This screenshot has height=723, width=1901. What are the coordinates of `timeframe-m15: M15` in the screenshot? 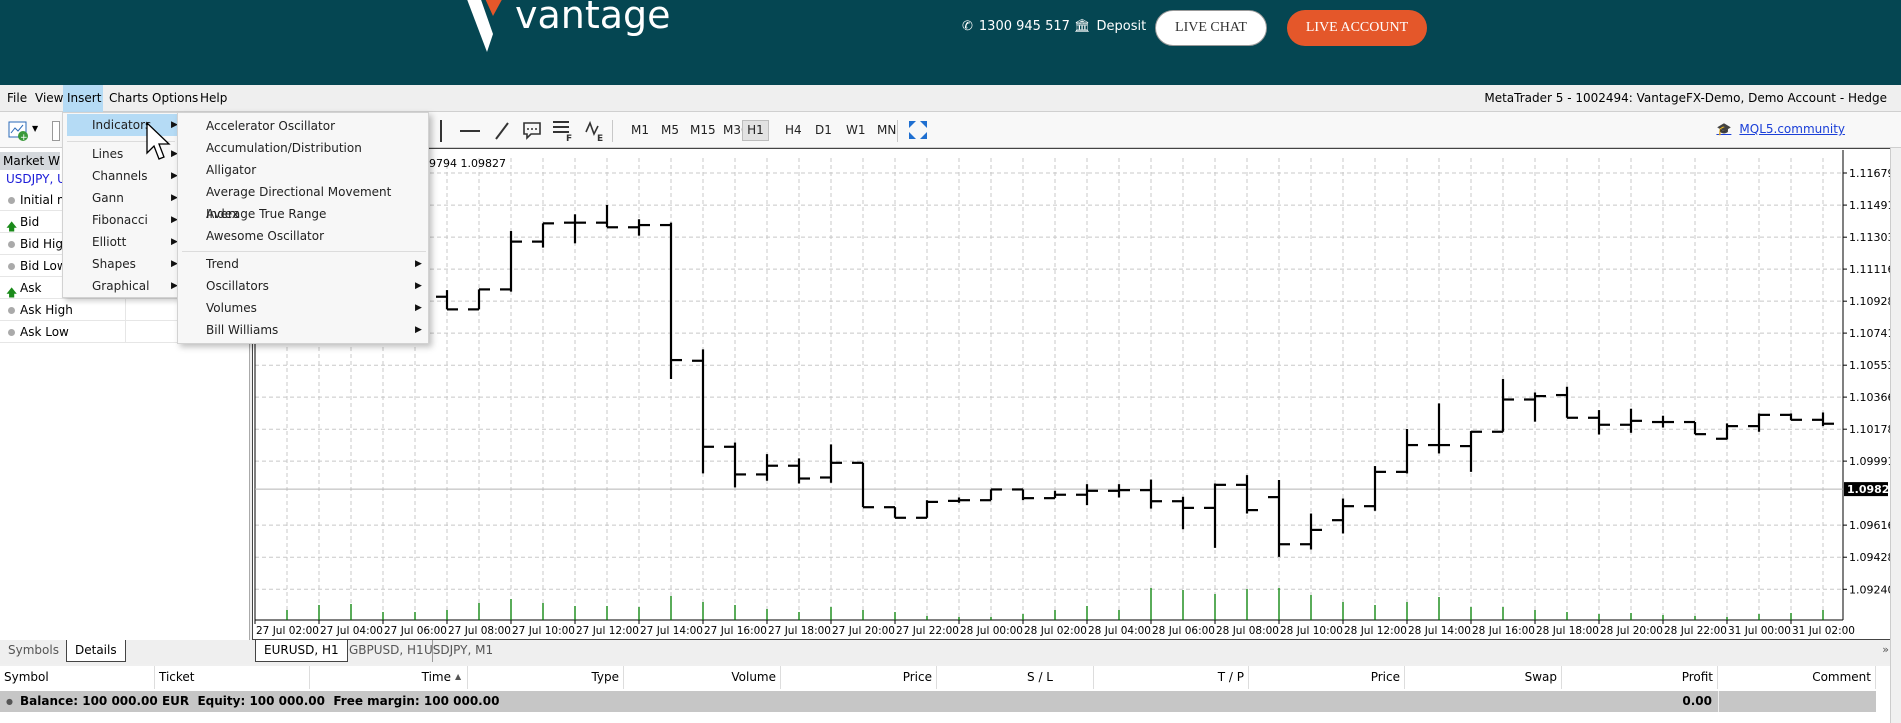 It's located at (703, 130).